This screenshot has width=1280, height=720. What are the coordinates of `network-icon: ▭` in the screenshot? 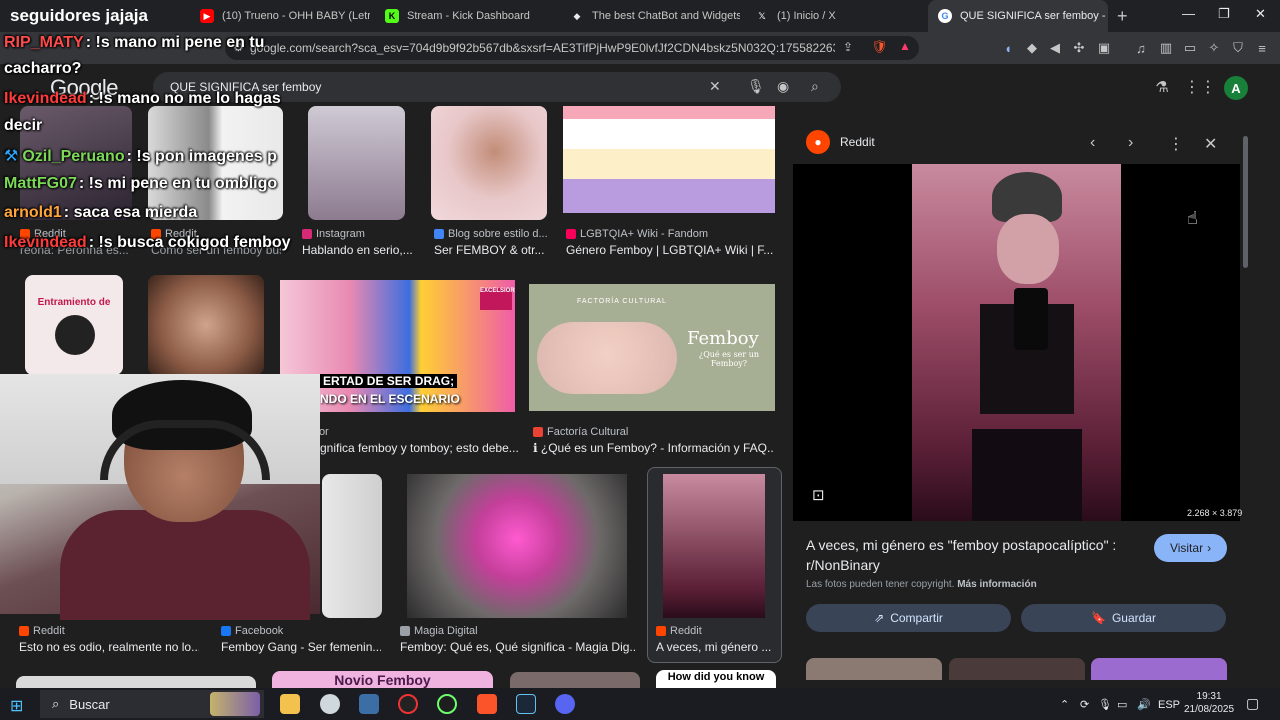 It's located at (1122, 704).